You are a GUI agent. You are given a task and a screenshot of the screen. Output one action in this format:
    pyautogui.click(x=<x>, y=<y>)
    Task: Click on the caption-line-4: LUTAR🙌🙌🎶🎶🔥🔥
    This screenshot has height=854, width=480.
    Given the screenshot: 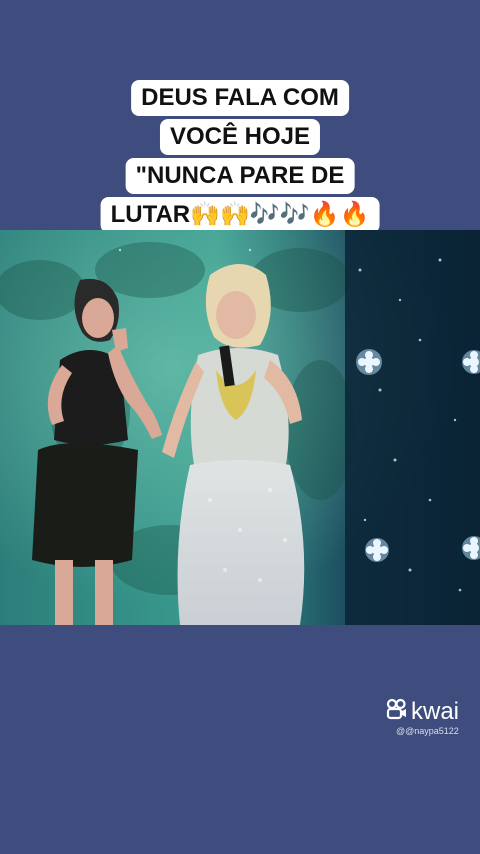 What is the action you would take?
    pyautogui.click(x=240, y=215)
    